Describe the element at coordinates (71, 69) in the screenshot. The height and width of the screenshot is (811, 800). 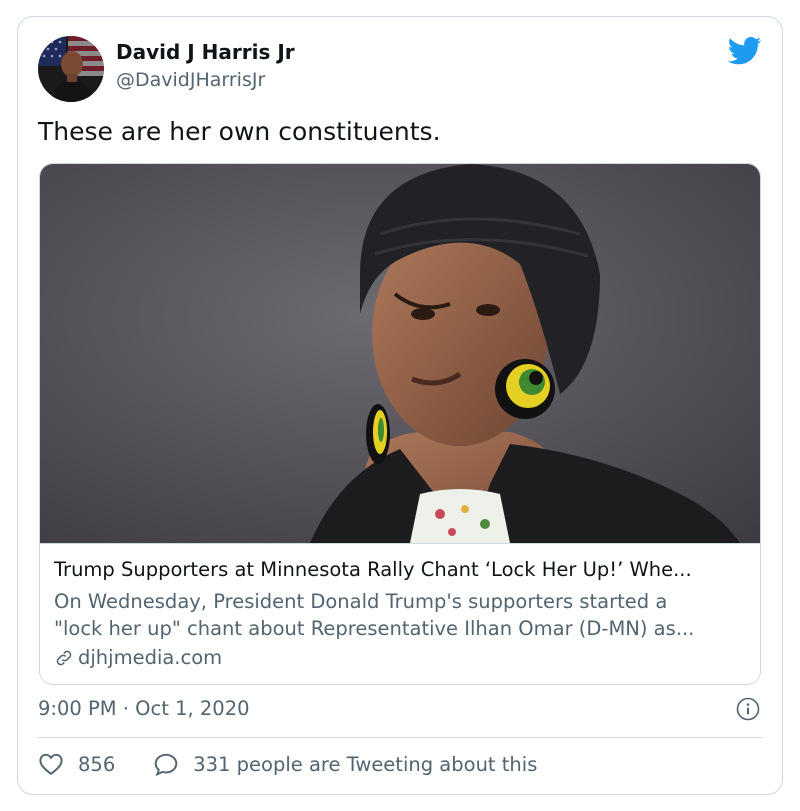
I see `avatar` at that location.